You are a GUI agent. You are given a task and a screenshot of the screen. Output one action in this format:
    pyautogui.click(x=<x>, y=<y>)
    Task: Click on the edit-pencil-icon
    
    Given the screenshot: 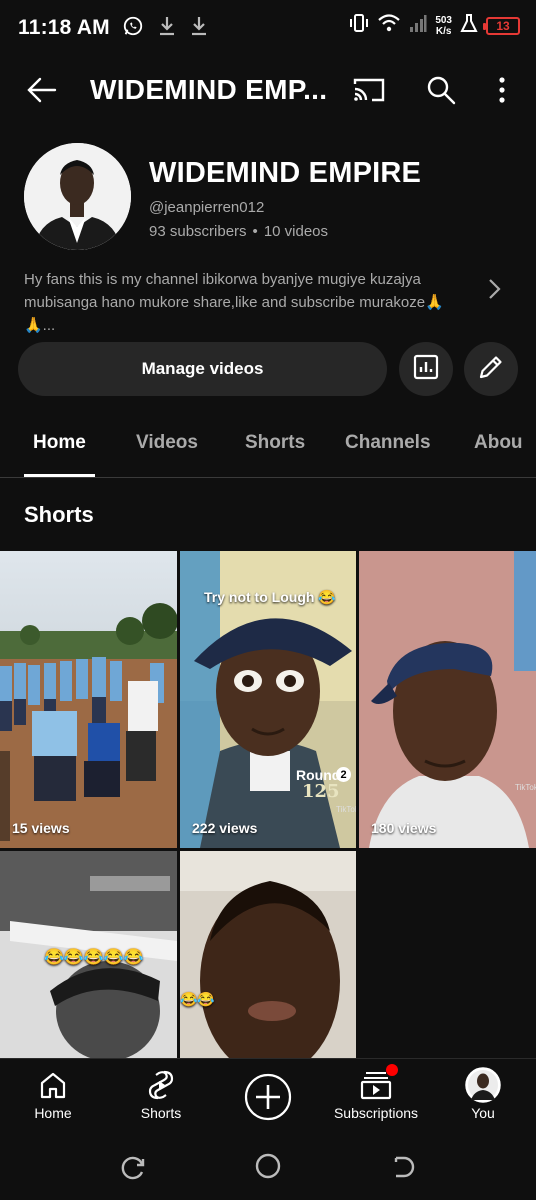 What is the action you would take?
    pyautogui.click(x=491, y=369)
    